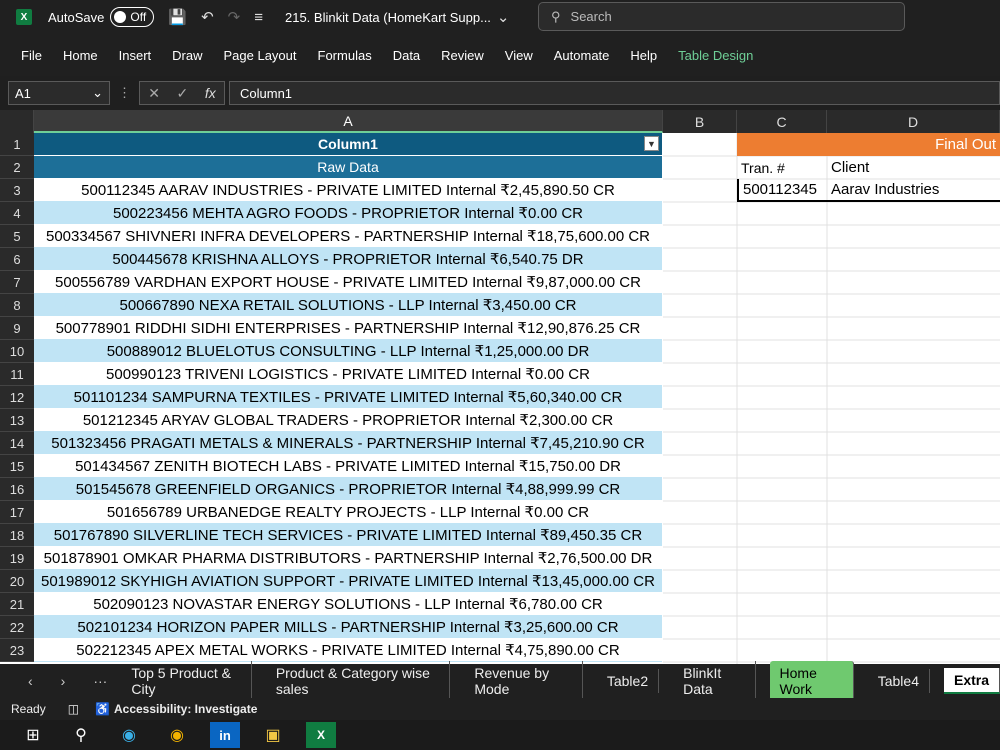 Image resolution: width=1000 pixels, height=750 pixels. What do you see at coordinates (17, 558) in the screenshot?
I see `row-header: 19` at bounding box center [17, 558].